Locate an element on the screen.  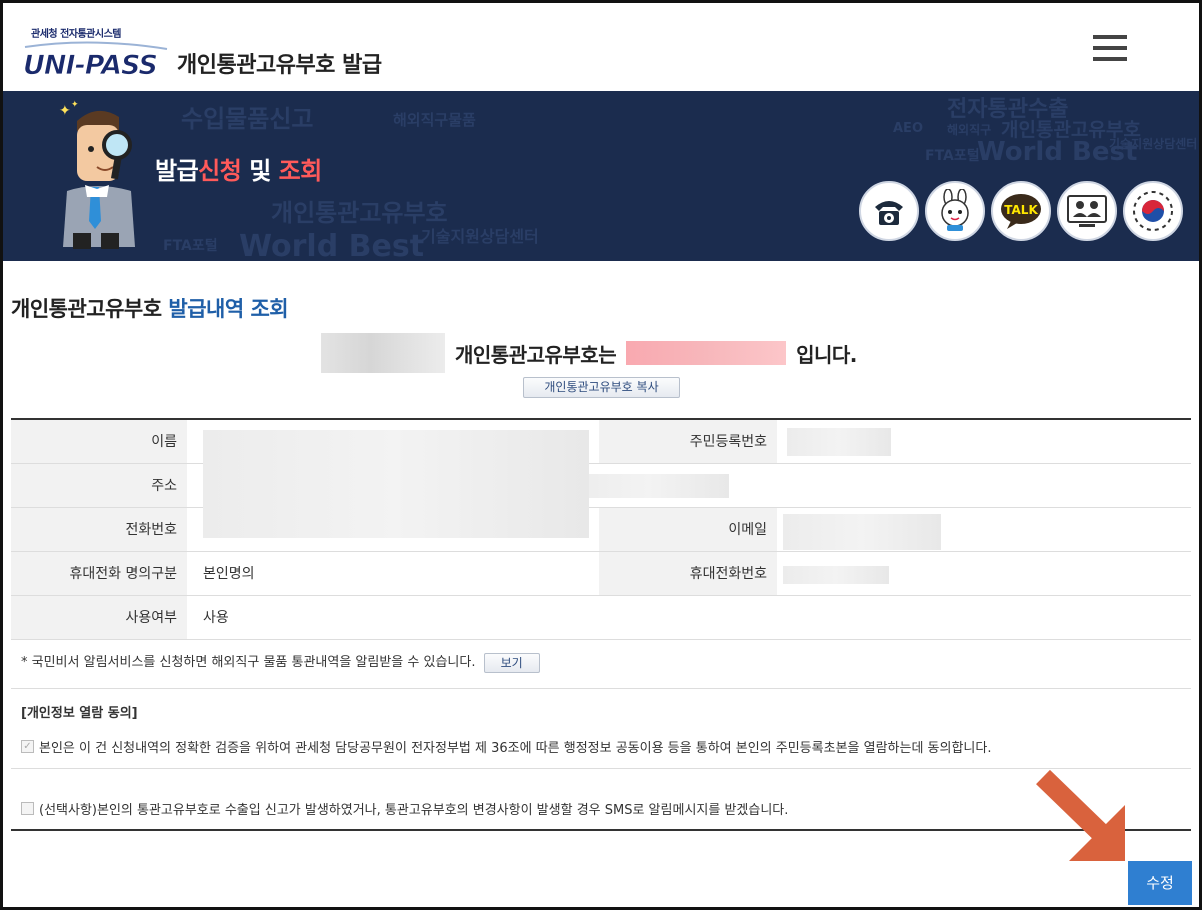
consent-title: [개인정보 열람 동의] is located at coordinates (79, 713).